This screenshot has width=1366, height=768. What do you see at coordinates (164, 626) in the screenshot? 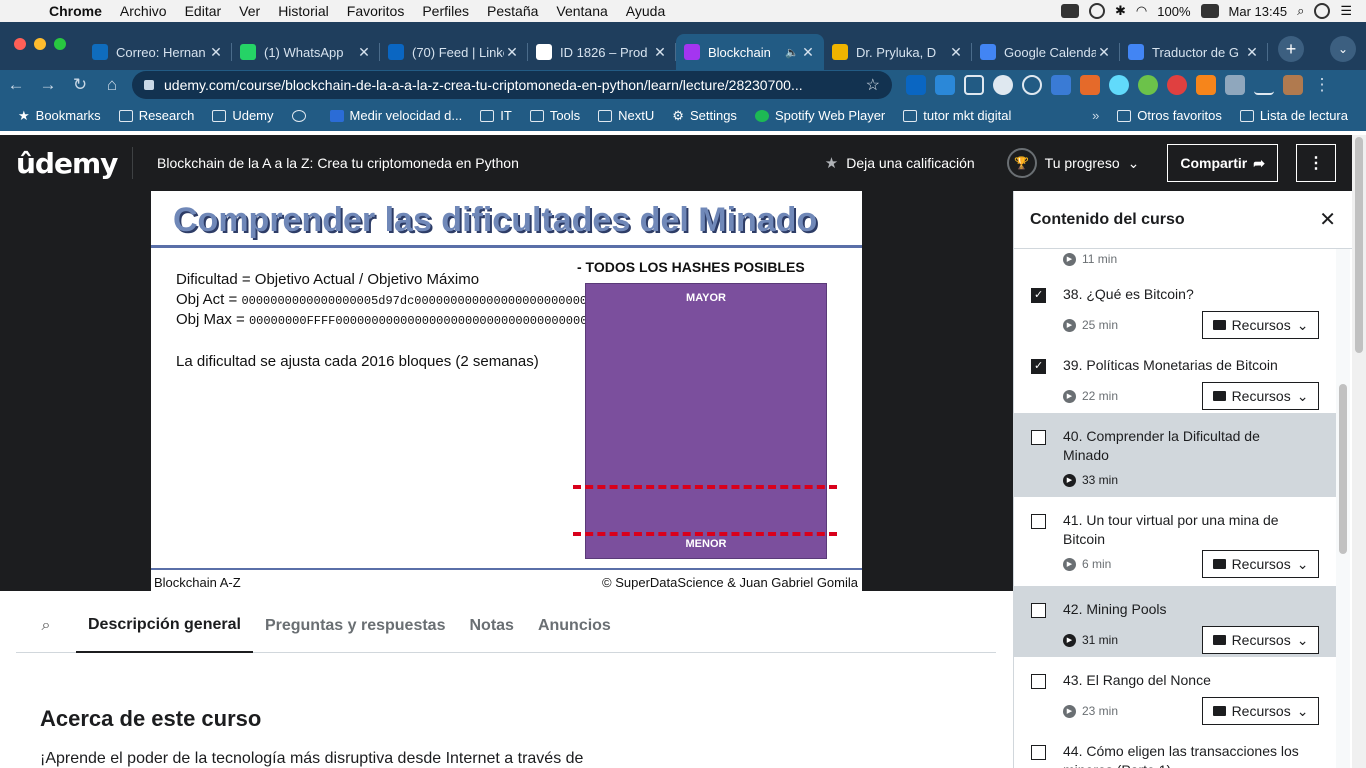
I see `tab-descripcion: Descripción general` at bounding box center [164, 626].